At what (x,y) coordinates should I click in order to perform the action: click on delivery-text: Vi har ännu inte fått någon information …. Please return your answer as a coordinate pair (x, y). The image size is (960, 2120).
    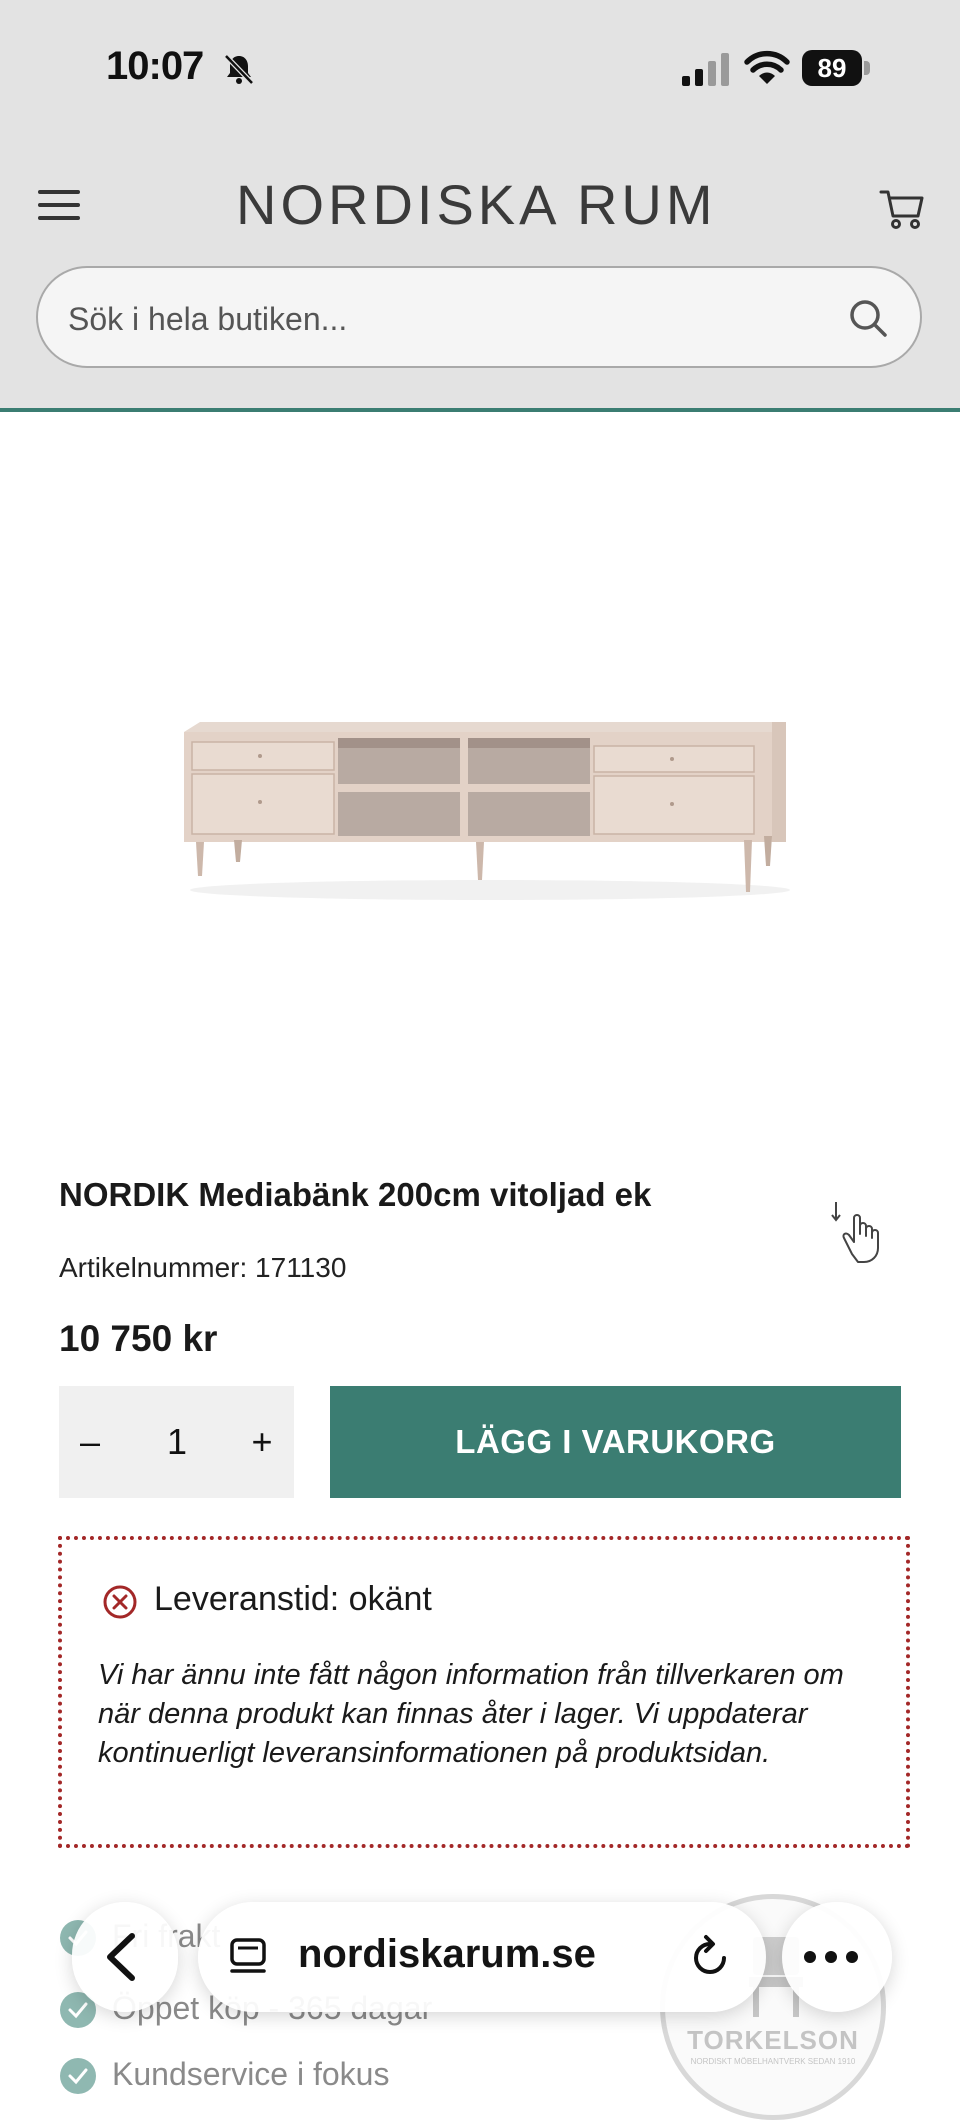
    Looking at the image, I should click on (471, 1714).